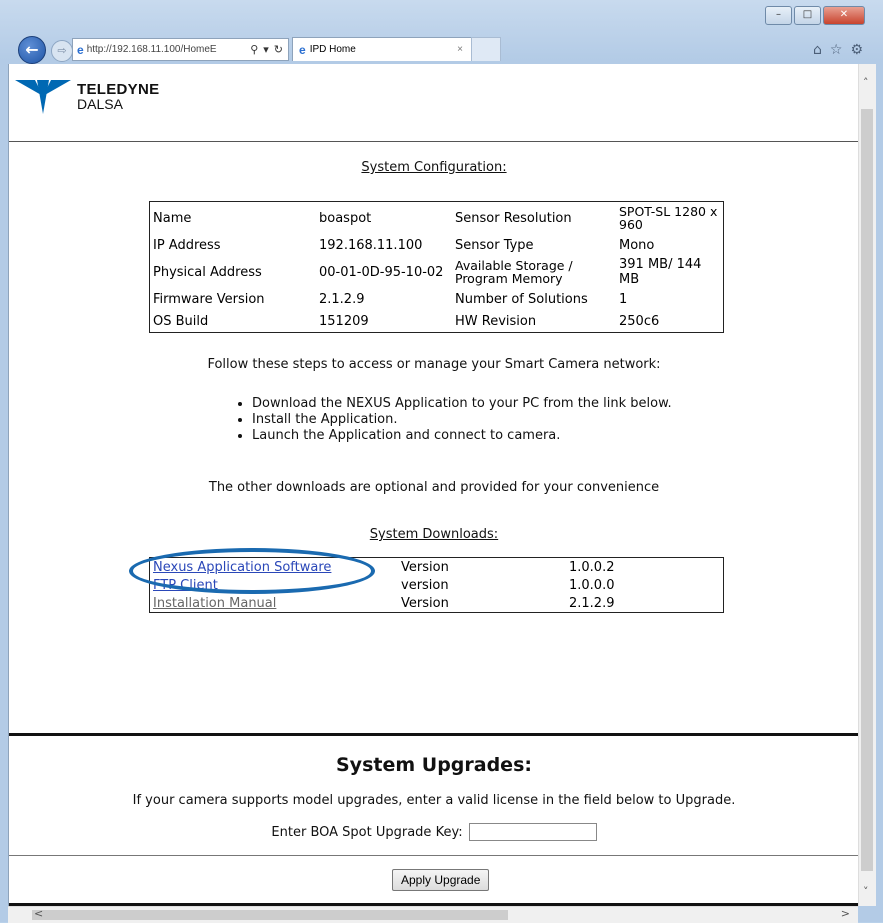 The image size is (883, 923). Describe the element at coordinates (496, 321) in the screenshot. I see `config-label: HW Revision` at that location.